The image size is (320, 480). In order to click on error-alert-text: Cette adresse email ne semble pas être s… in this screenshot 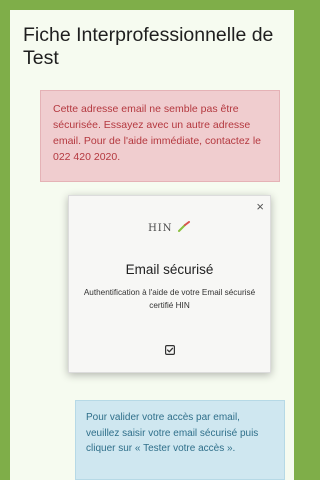, I will do `click(157, 133)`.